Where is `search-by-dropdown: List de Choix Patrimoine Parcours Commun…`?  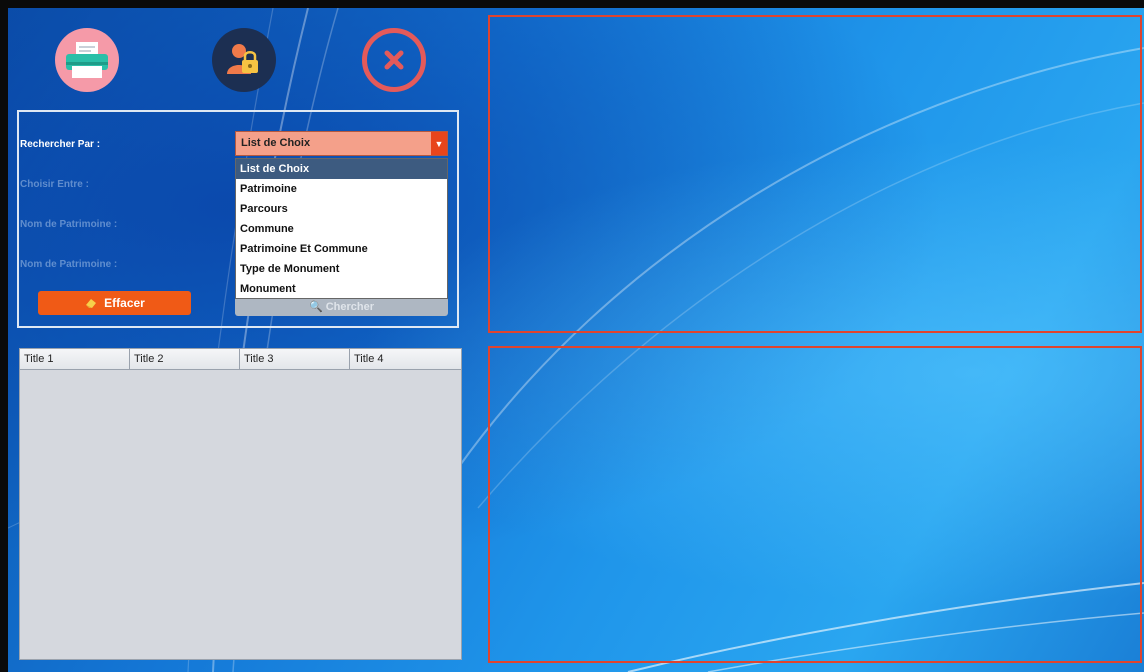 search-by-dropdown: List de Choix Patrimoine Parcours Commun… is located at coordinates (341, 228).